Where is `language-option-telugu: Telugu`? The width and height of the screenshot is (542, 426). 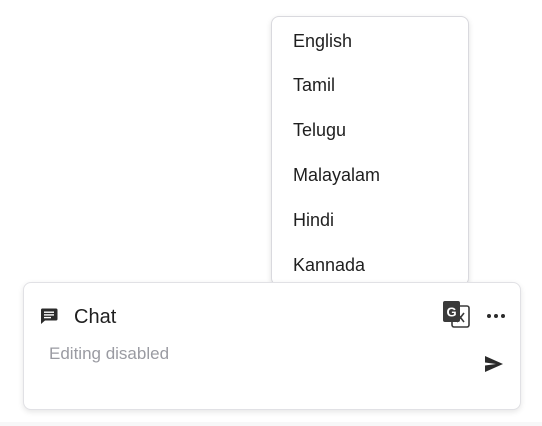 language-option-telugu: Telugu is located at coordinates (370, 130).